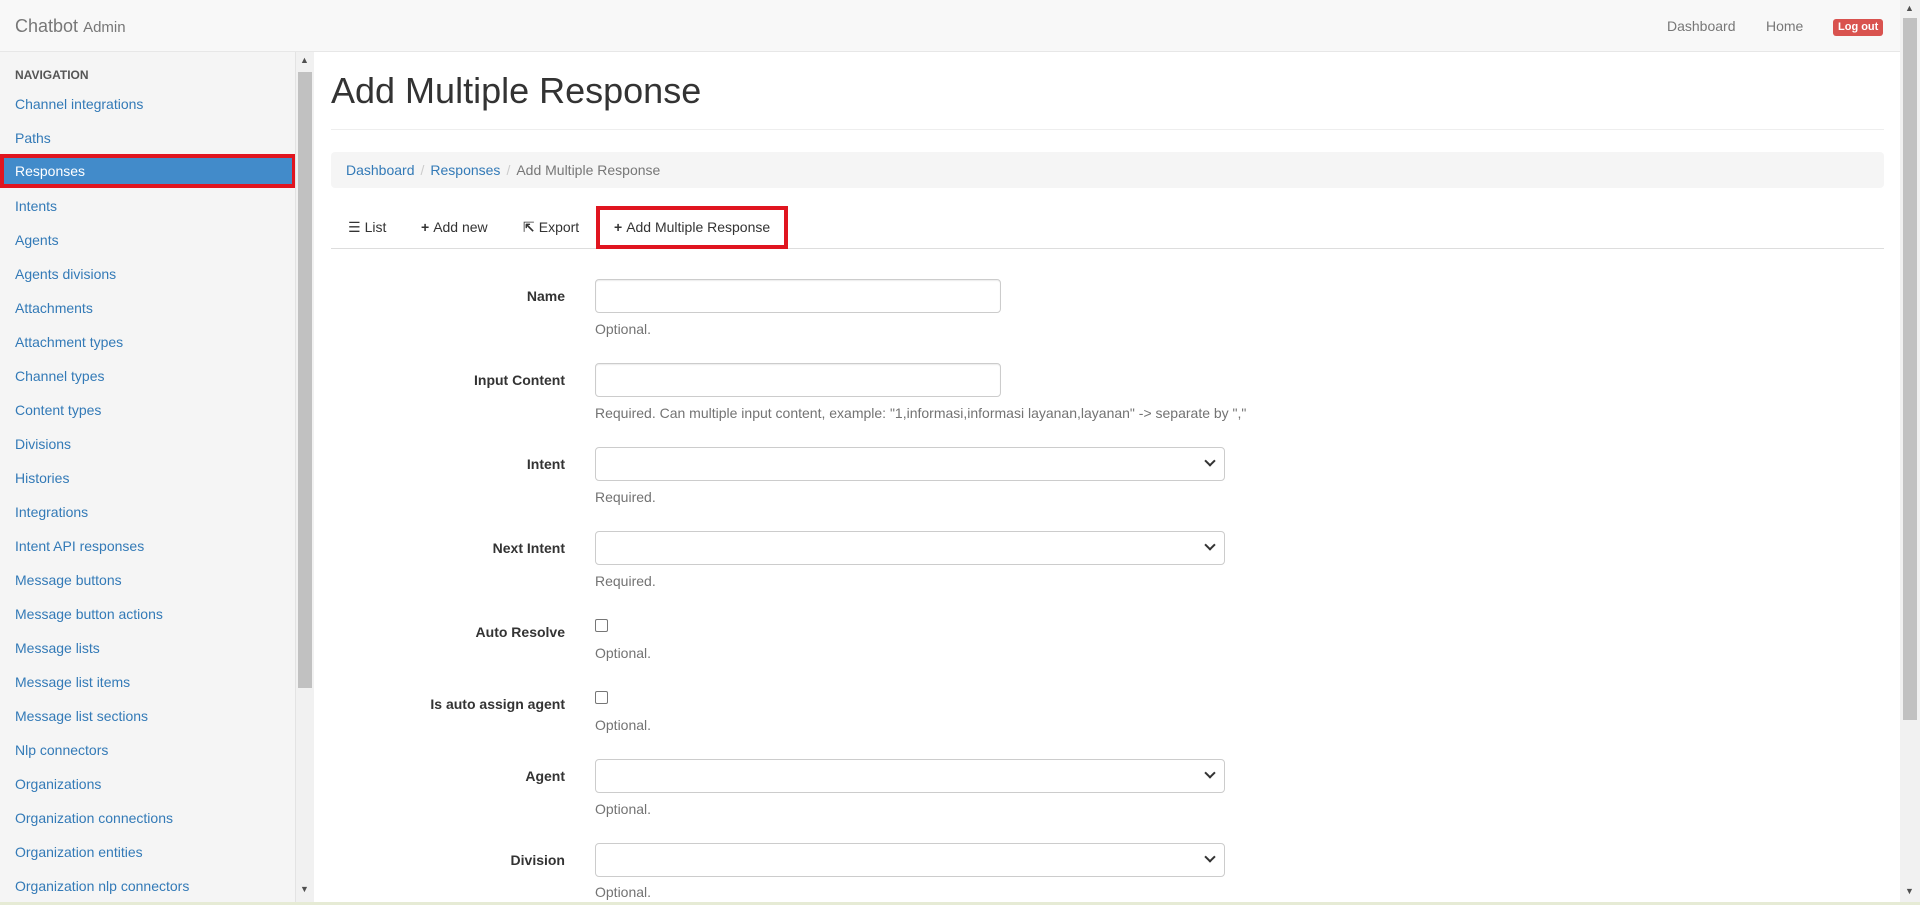 The width and height of the screenshot is (1920, 905). Describe the element at coordinates (380, 170) in the screenshot. I see `breadcrumb-dashboard: Dashboard` at that location.